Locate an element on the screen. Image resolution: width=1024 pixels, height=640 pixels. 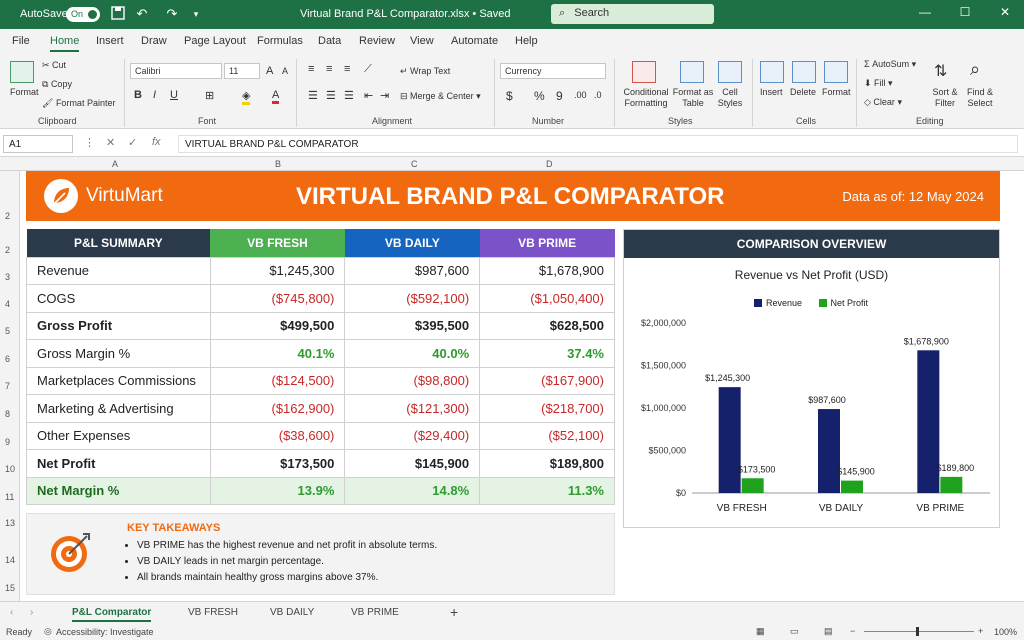
align-right-icon: ☰ is located at coordinates (349, 95).